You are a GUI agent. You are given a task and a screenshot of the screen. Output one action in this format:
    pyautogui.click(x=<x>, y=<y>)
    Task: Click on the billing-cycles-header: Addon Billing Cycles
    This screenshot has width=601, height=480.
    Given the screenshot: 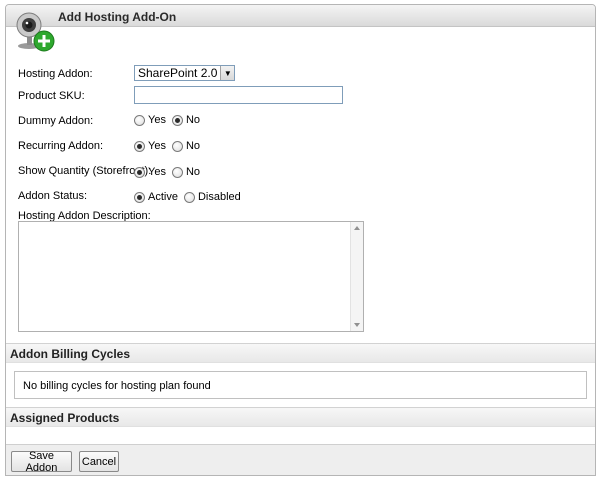 What is the action you would take?
    pyautogui.click(x=300, y=353)
    